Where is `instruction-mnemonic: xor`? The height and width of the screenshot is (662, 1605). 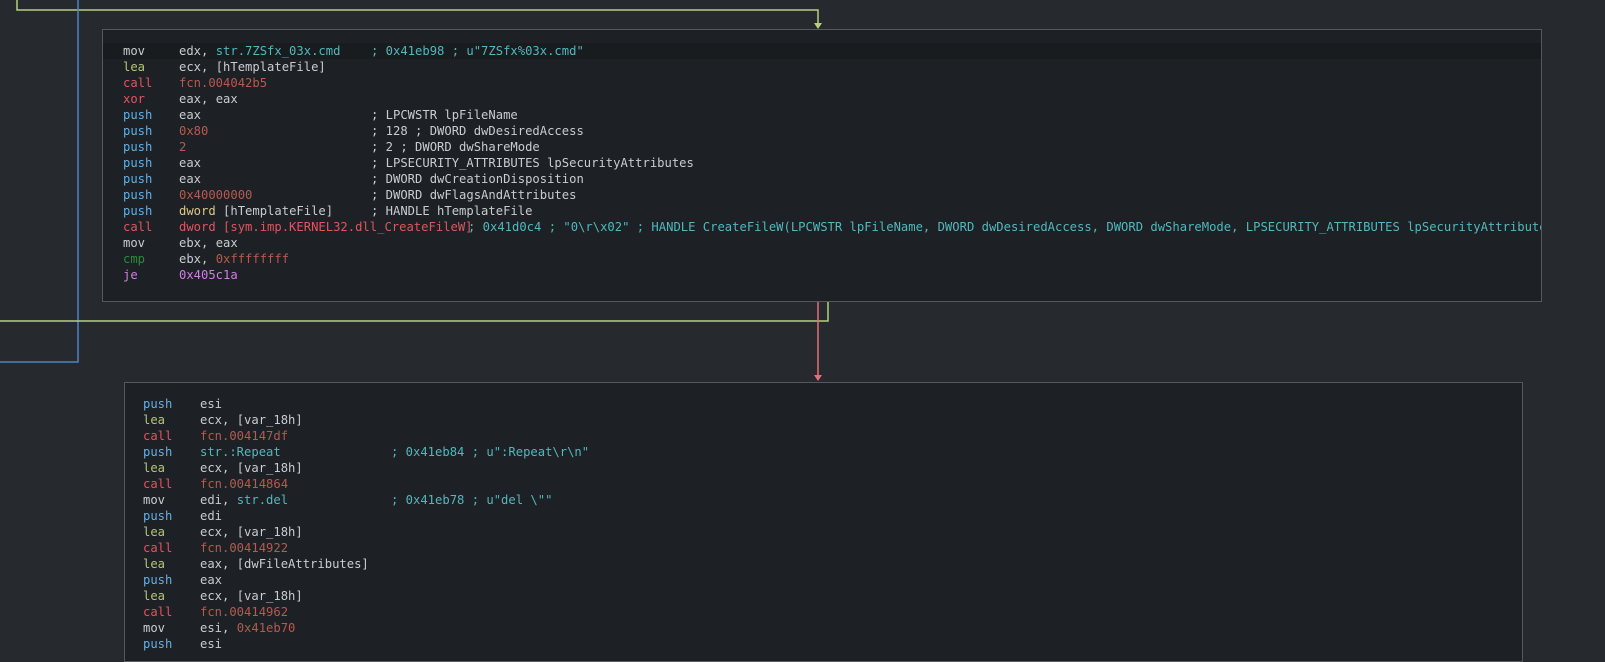
instruction-mnemonic: xor is located at coordinates (134, 99).